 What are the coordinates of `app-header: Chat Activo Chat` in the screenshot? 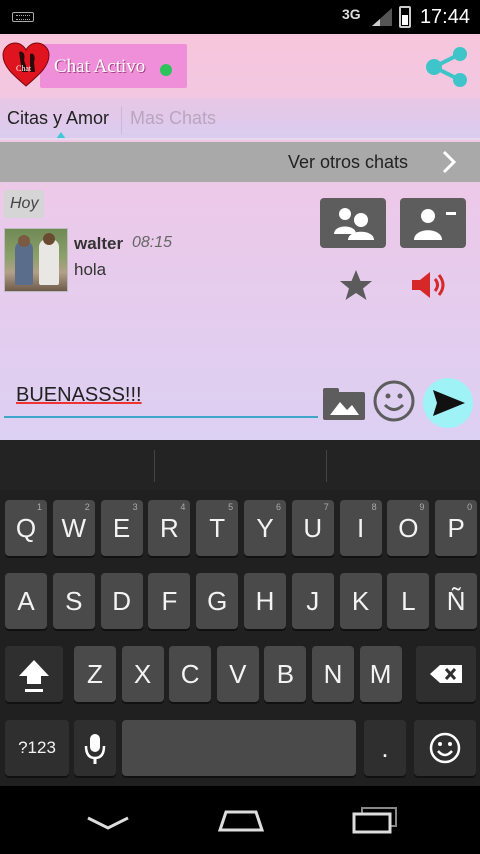 It's located at (240, 66).